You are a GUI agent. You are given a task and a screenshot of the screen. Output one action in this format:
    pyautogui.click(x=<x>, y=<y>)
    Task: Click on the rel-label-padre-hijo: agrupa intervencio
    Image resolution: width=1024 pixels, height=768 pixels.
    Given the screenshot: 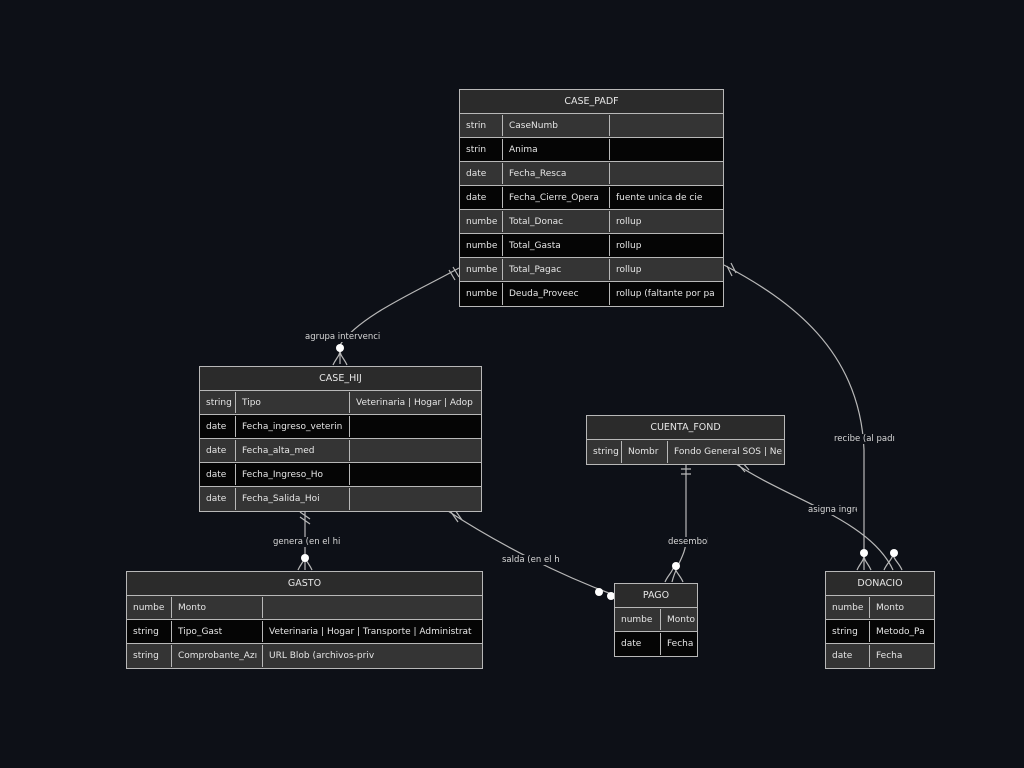 What is the action you would take?
    pyautogui.click(x=342, y=337)
    